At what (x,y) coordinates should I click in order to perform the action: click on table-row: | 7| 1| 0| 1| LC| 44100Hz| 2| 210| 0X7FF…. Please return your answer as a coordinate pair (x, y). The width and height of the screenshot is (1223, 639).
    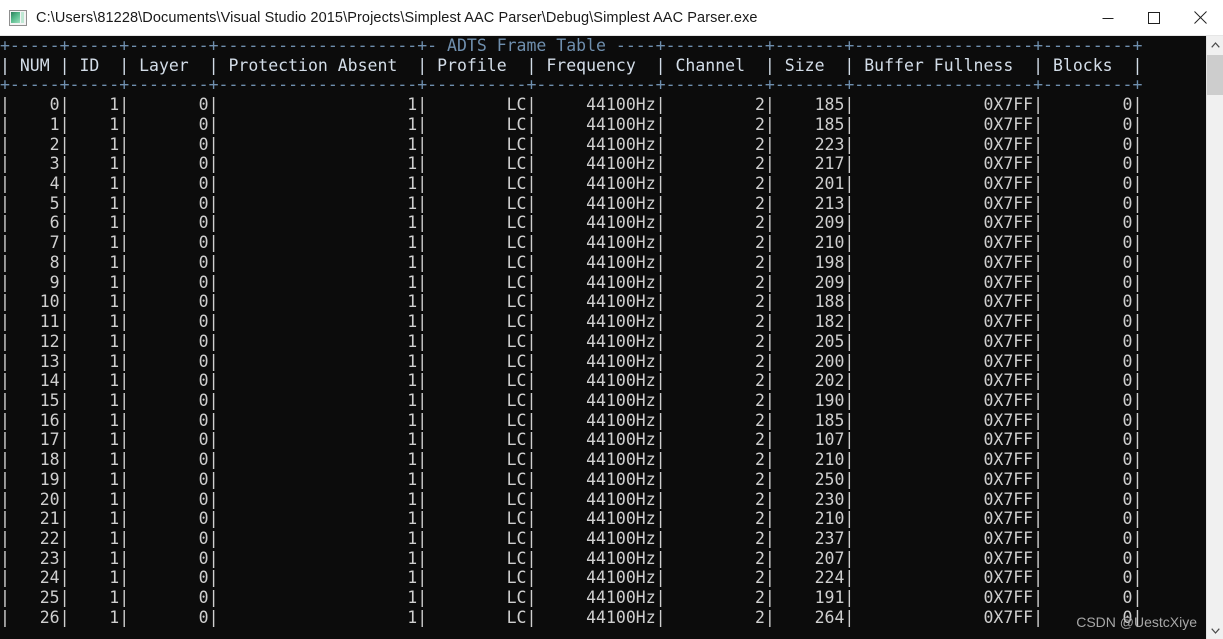
    Looking at the image, I should click on (571, 243).